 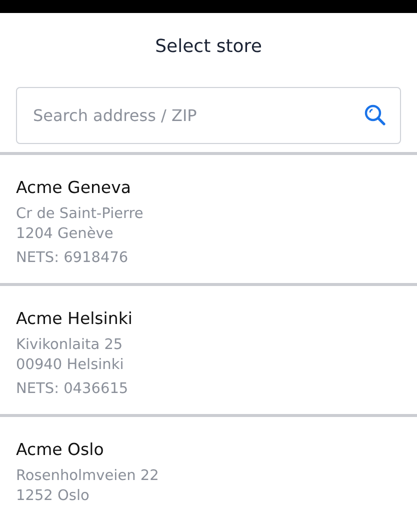 What do you see at coordinates (208, 47) in the screenshot?
I see `page-title: Select store` at bounding box center [208, 47].